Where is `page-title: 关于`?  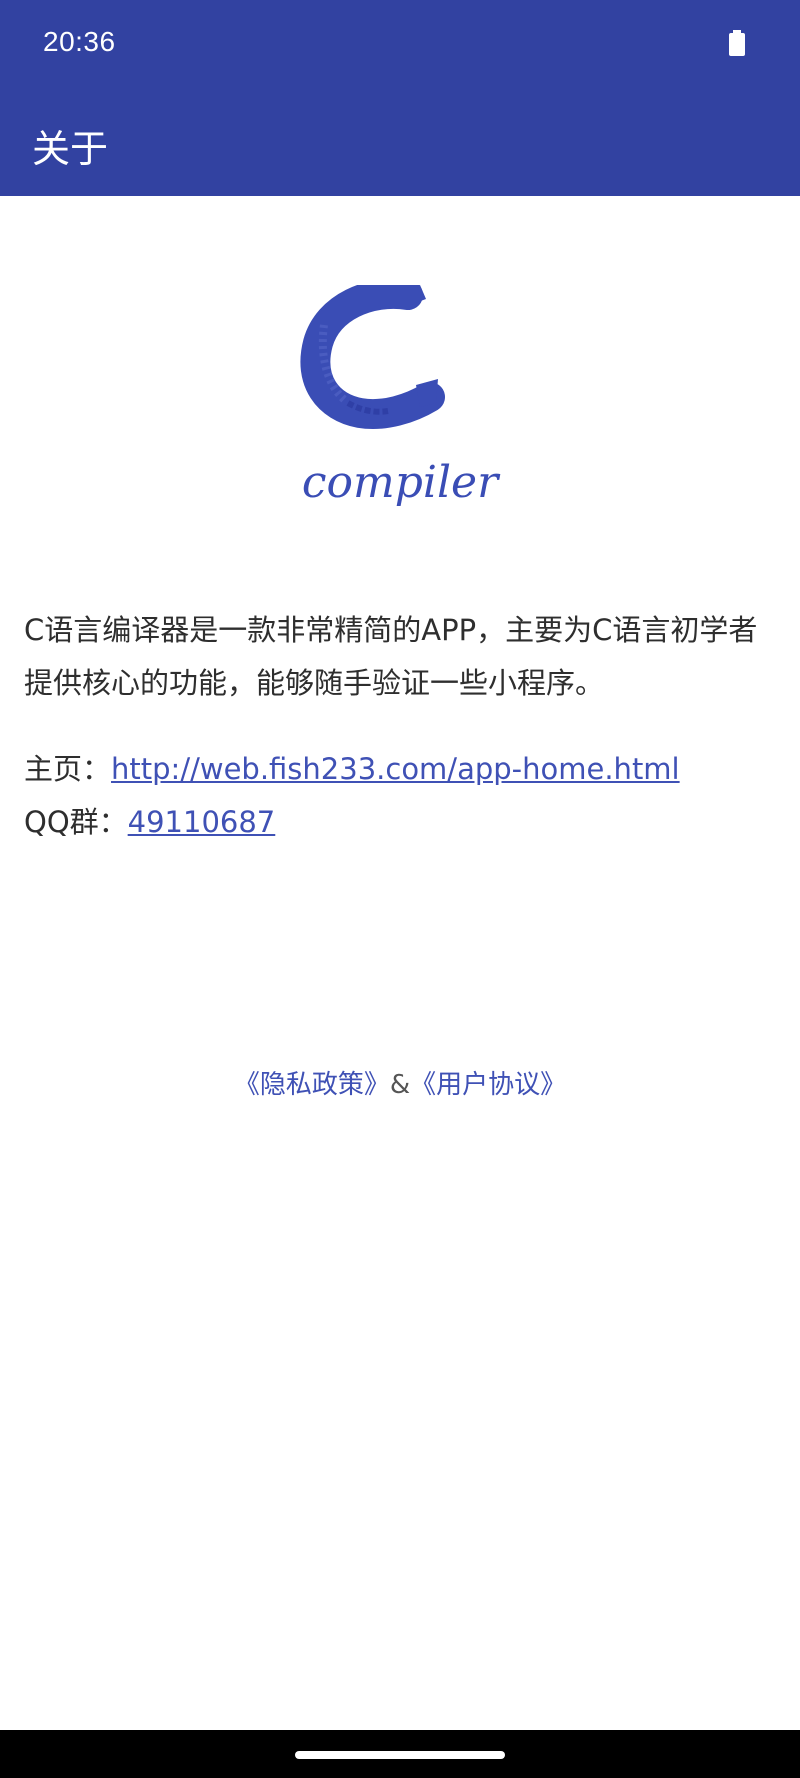
page-title: 关于 is located at coordinates (70, 149).